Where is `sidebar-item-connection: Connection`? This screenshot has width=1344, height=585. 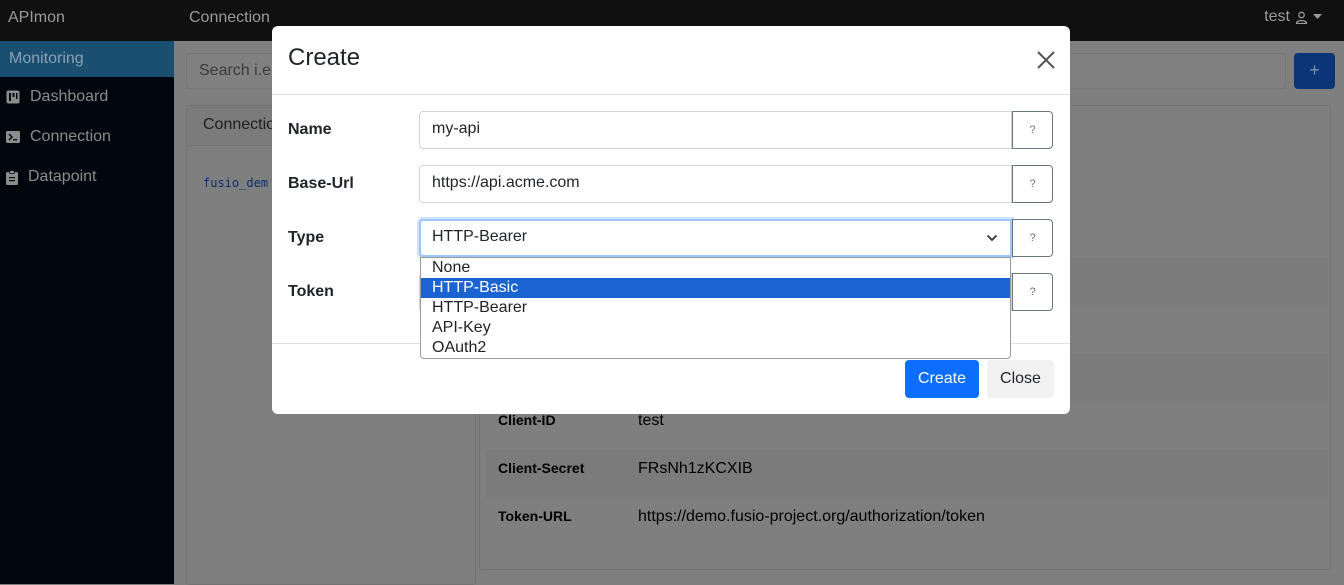 sidebar-item-connection: Connection is located at coordinates (87, 137).